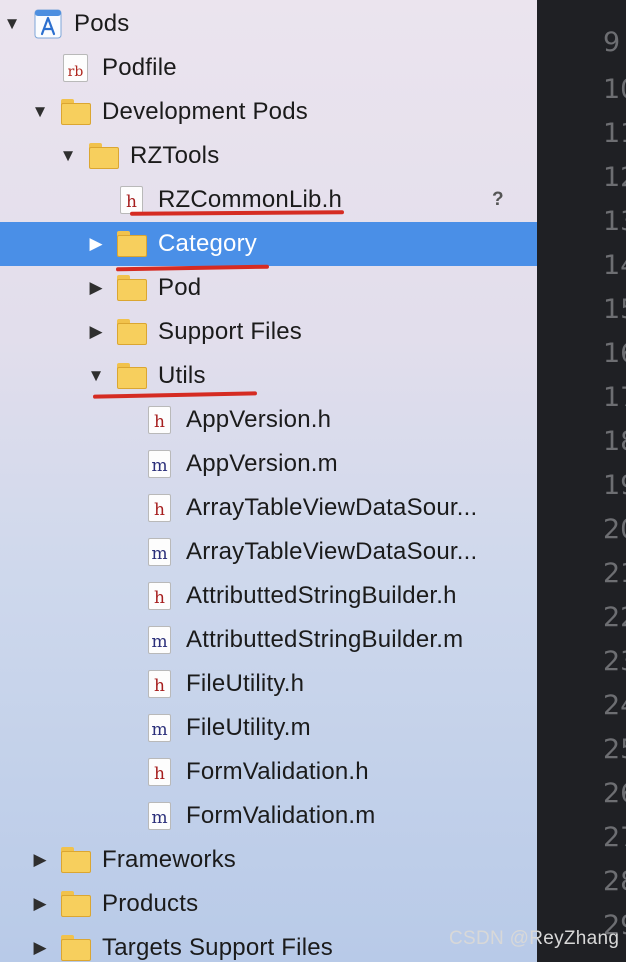 The image size is (626, 962). Describe the element at coordinates (614, 573) in the screenshot. I see `line-number: 21` at that location.